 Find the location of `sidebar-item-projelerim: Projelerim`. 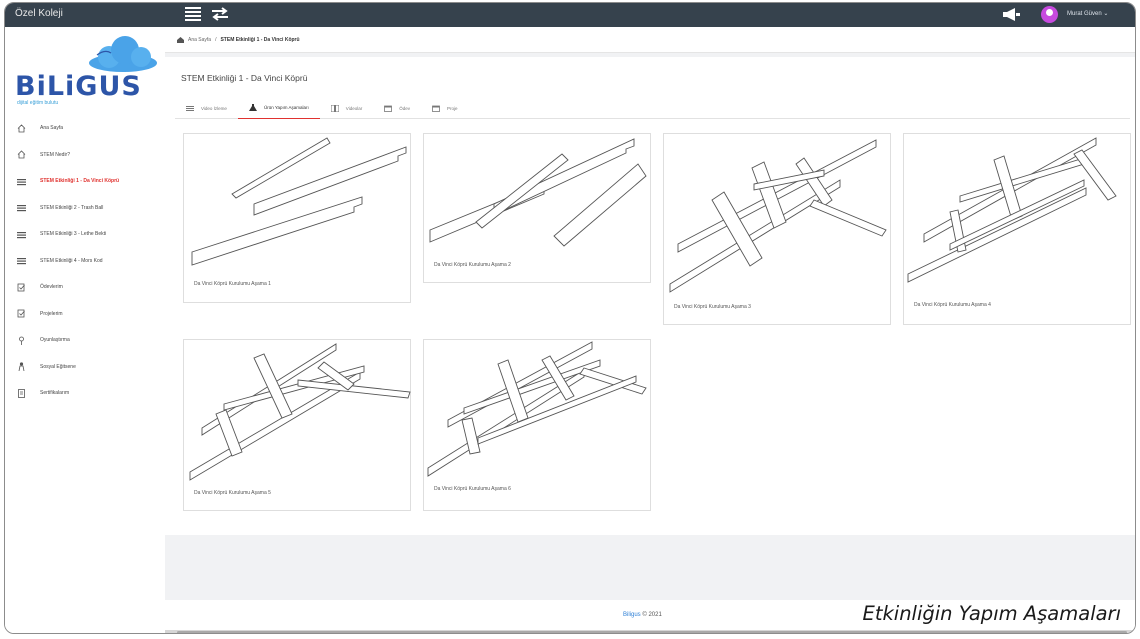

sidebar-item-projelerim: Projelerim is located at coordinates (85, 314).